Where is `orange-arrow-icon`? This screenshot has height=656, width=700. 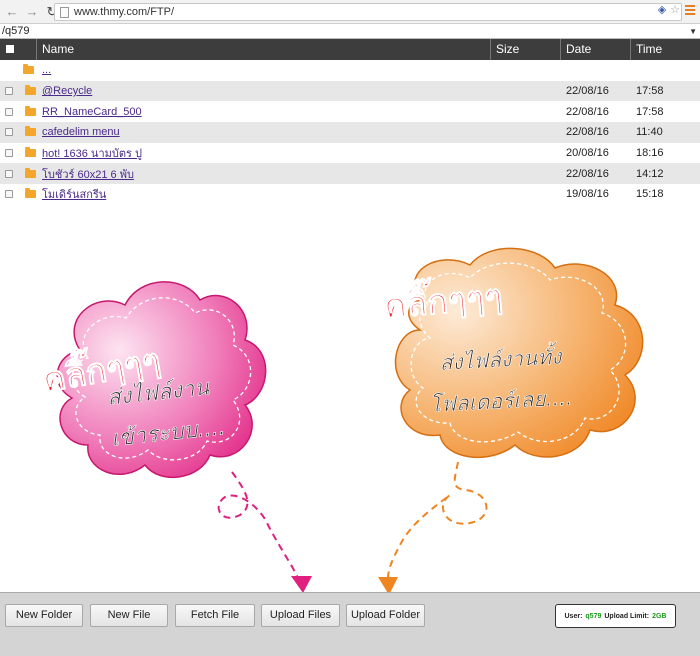
orange-arrow-icon is located at coordinates (433, 528).